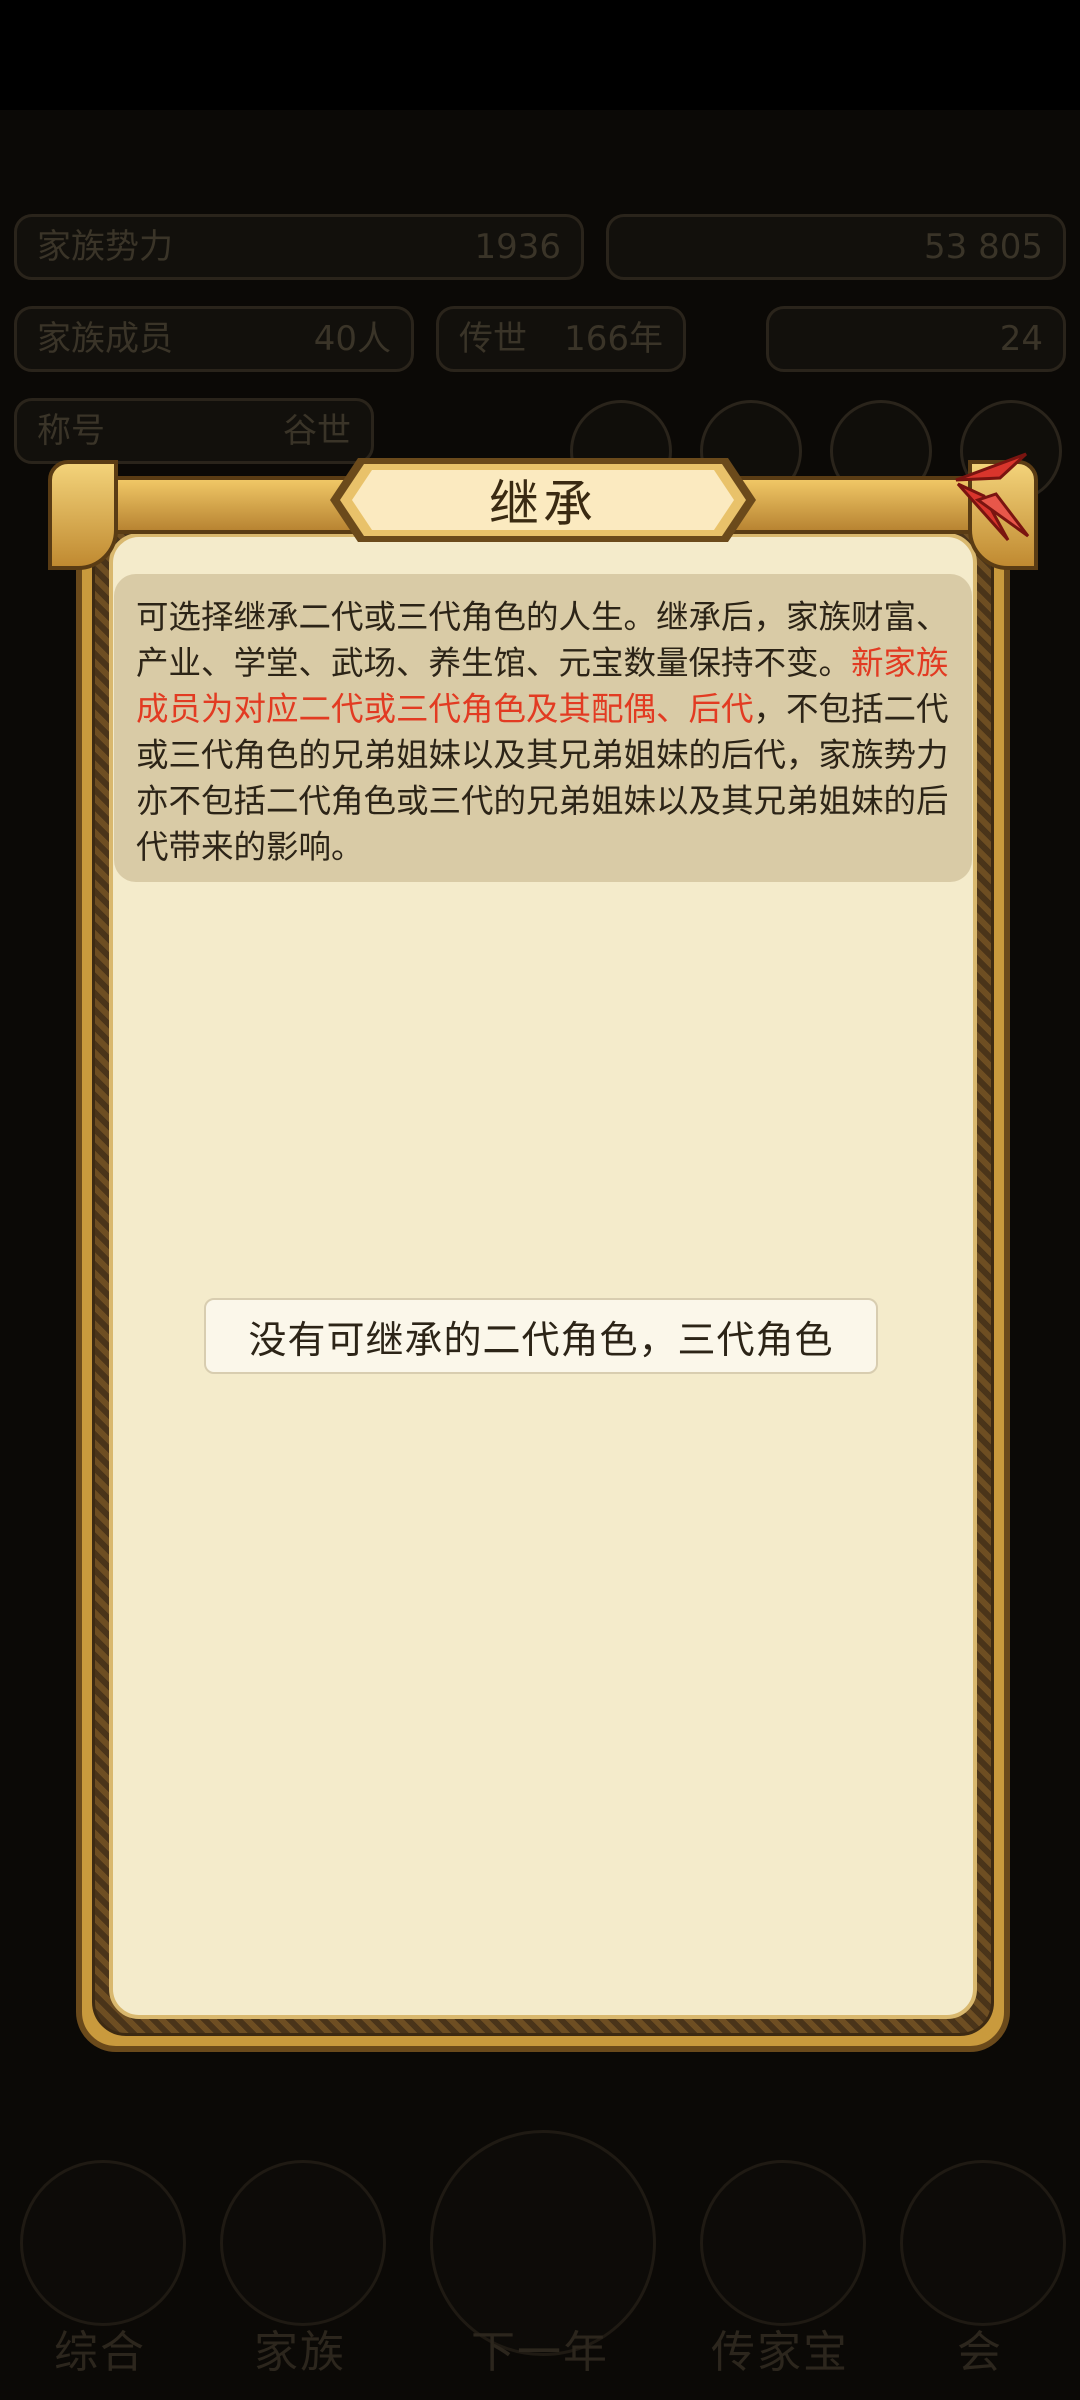 The image size is (1080, 2400). I want to click on bg-bottom-nav: 综合 家族 下一年 传家宝 会, so click(540, 2265).